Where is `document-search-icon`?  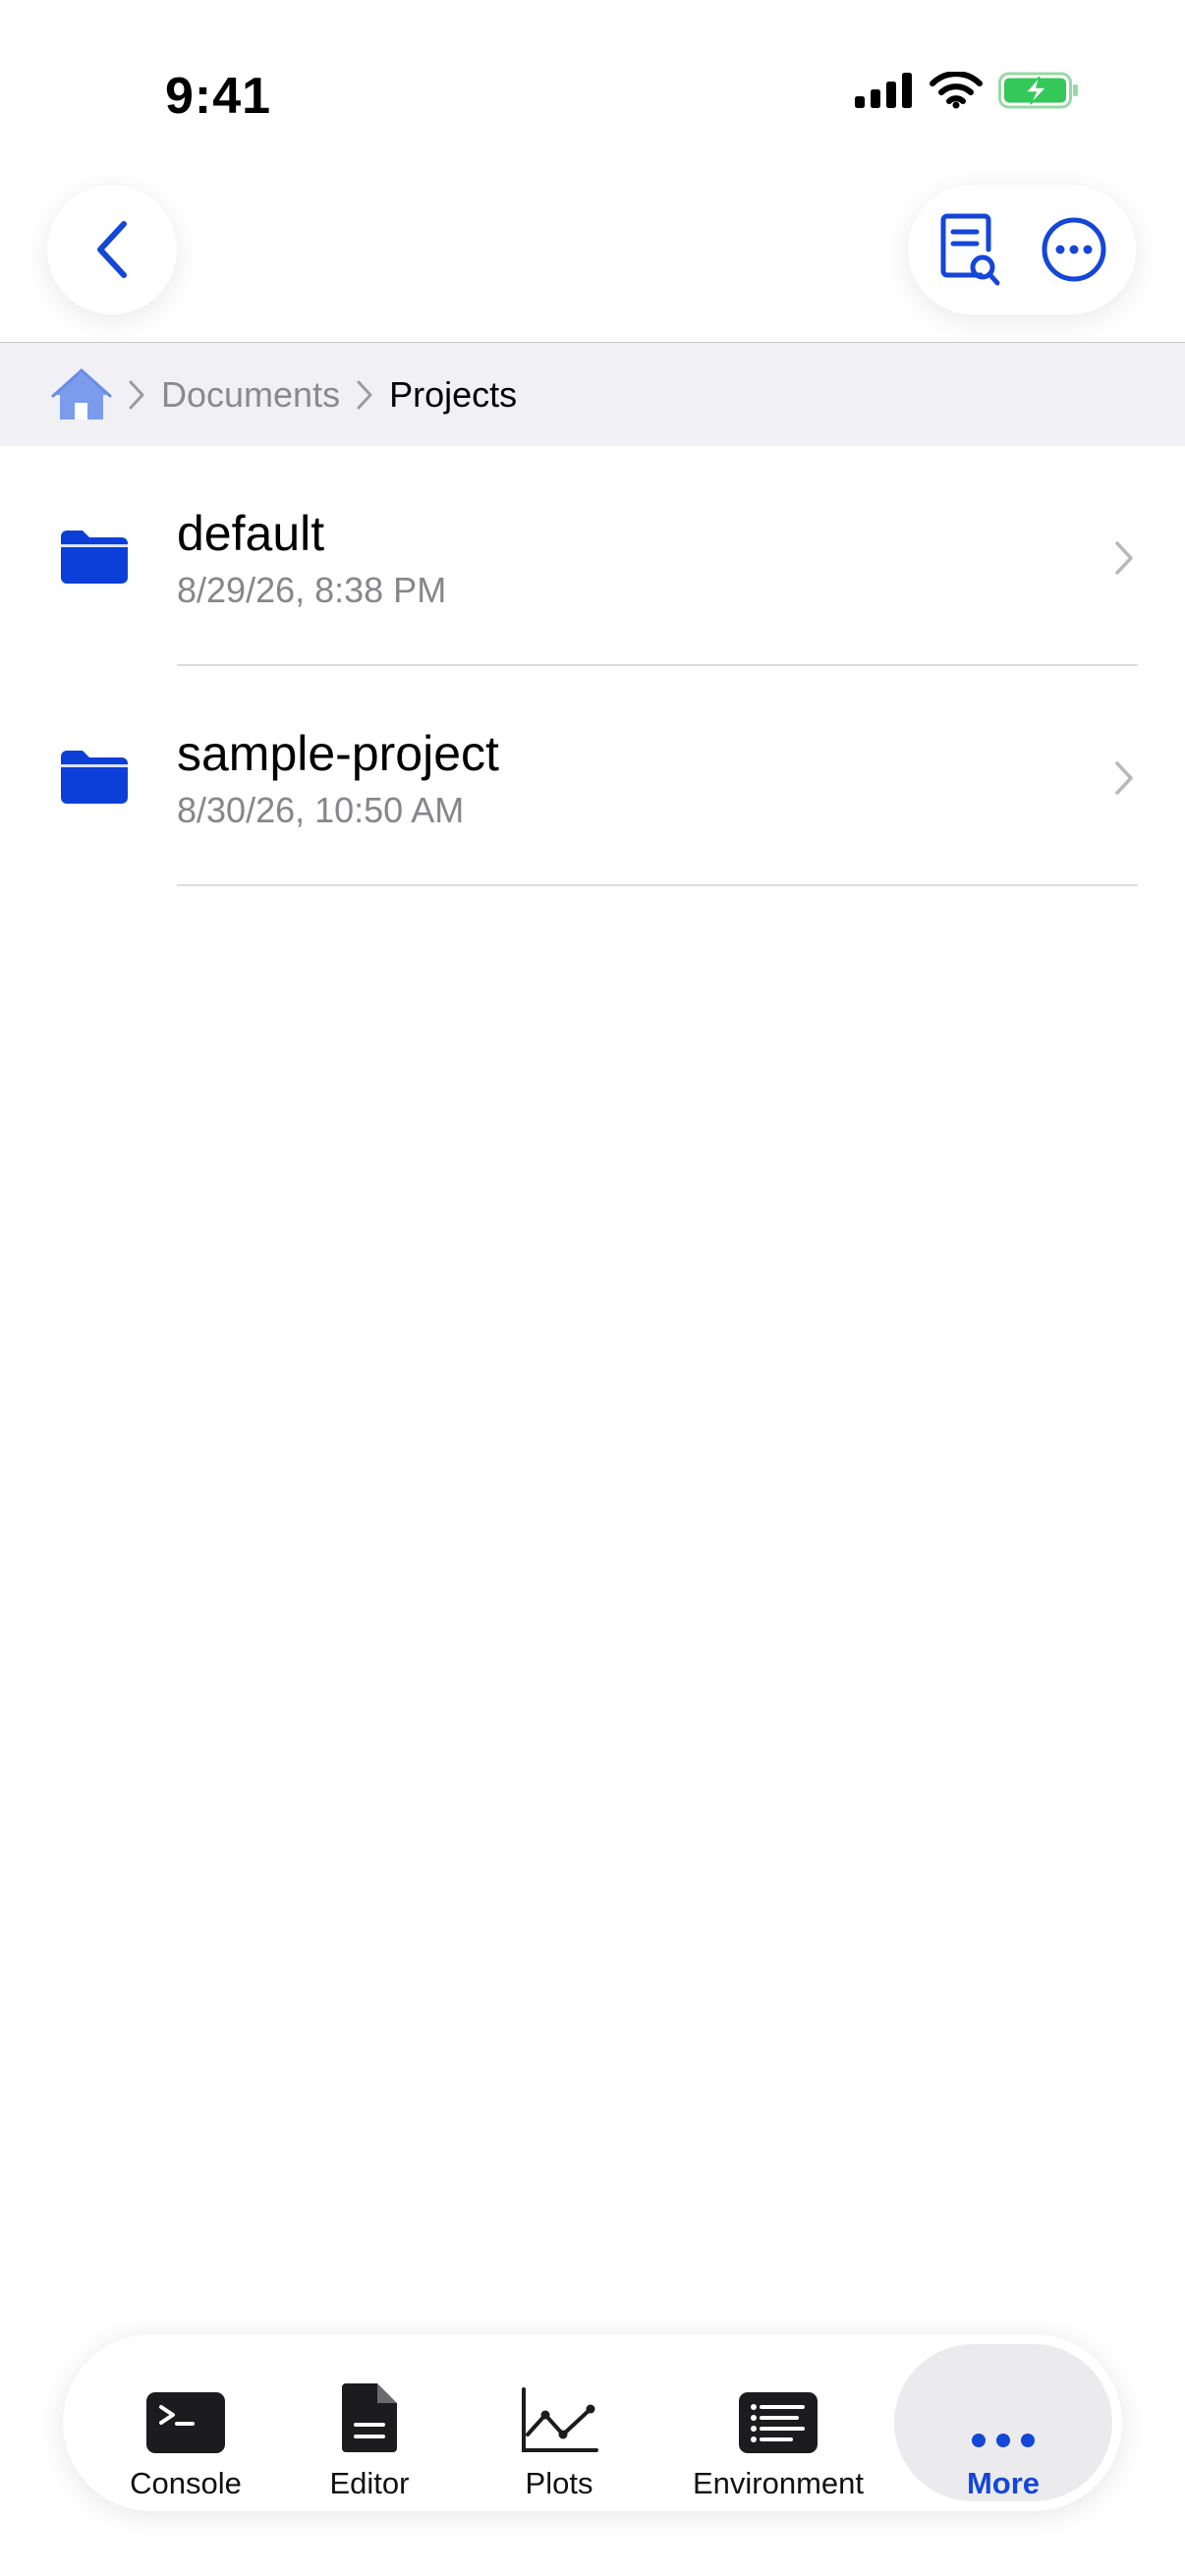
document-search-icon is located at coordinates (970, 249).